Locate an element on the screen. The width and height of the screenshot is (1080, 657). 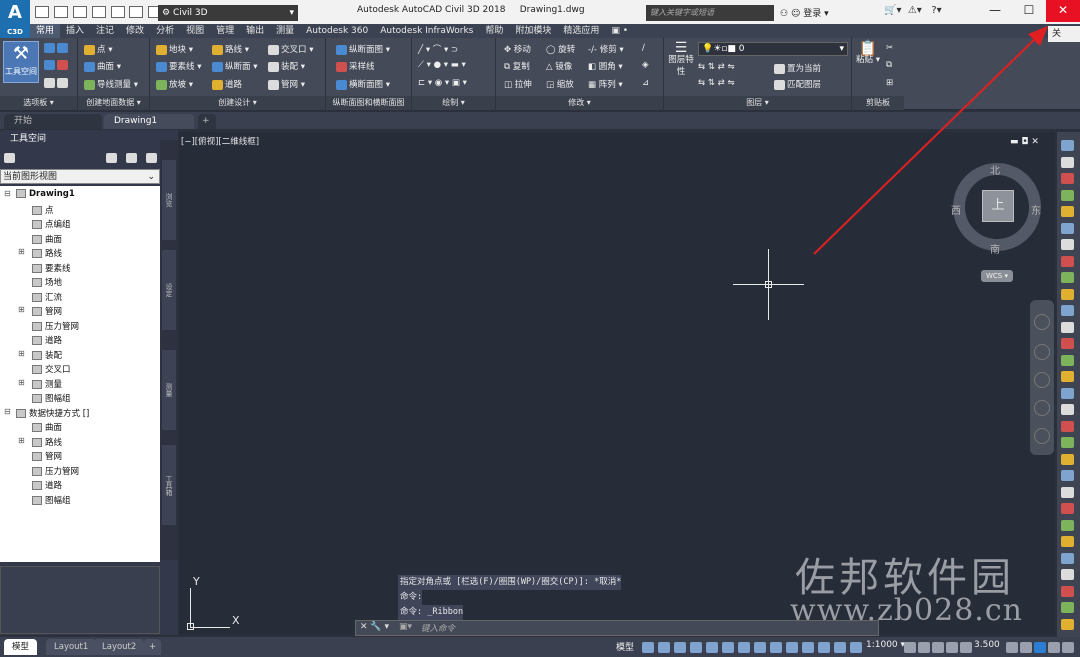
panel-label: 选项板 ▾ is located at coordinates (38, 103).